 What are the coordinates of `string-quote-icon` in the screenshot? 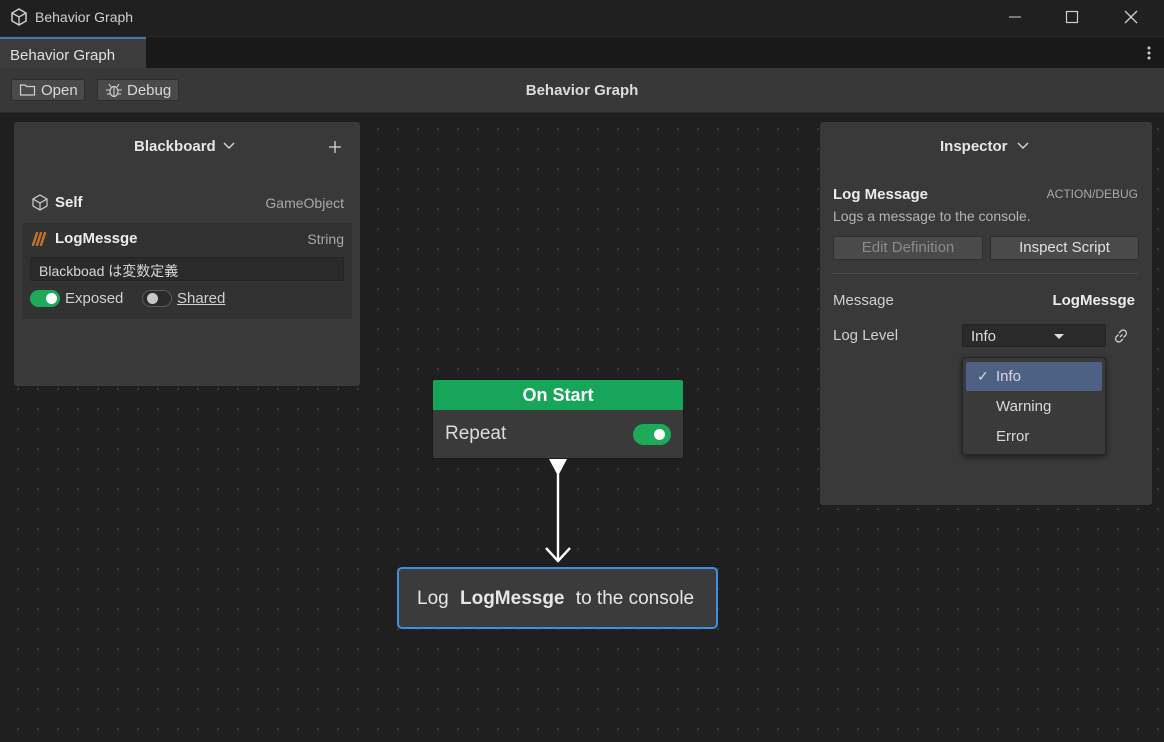 It's located at (39, 239).